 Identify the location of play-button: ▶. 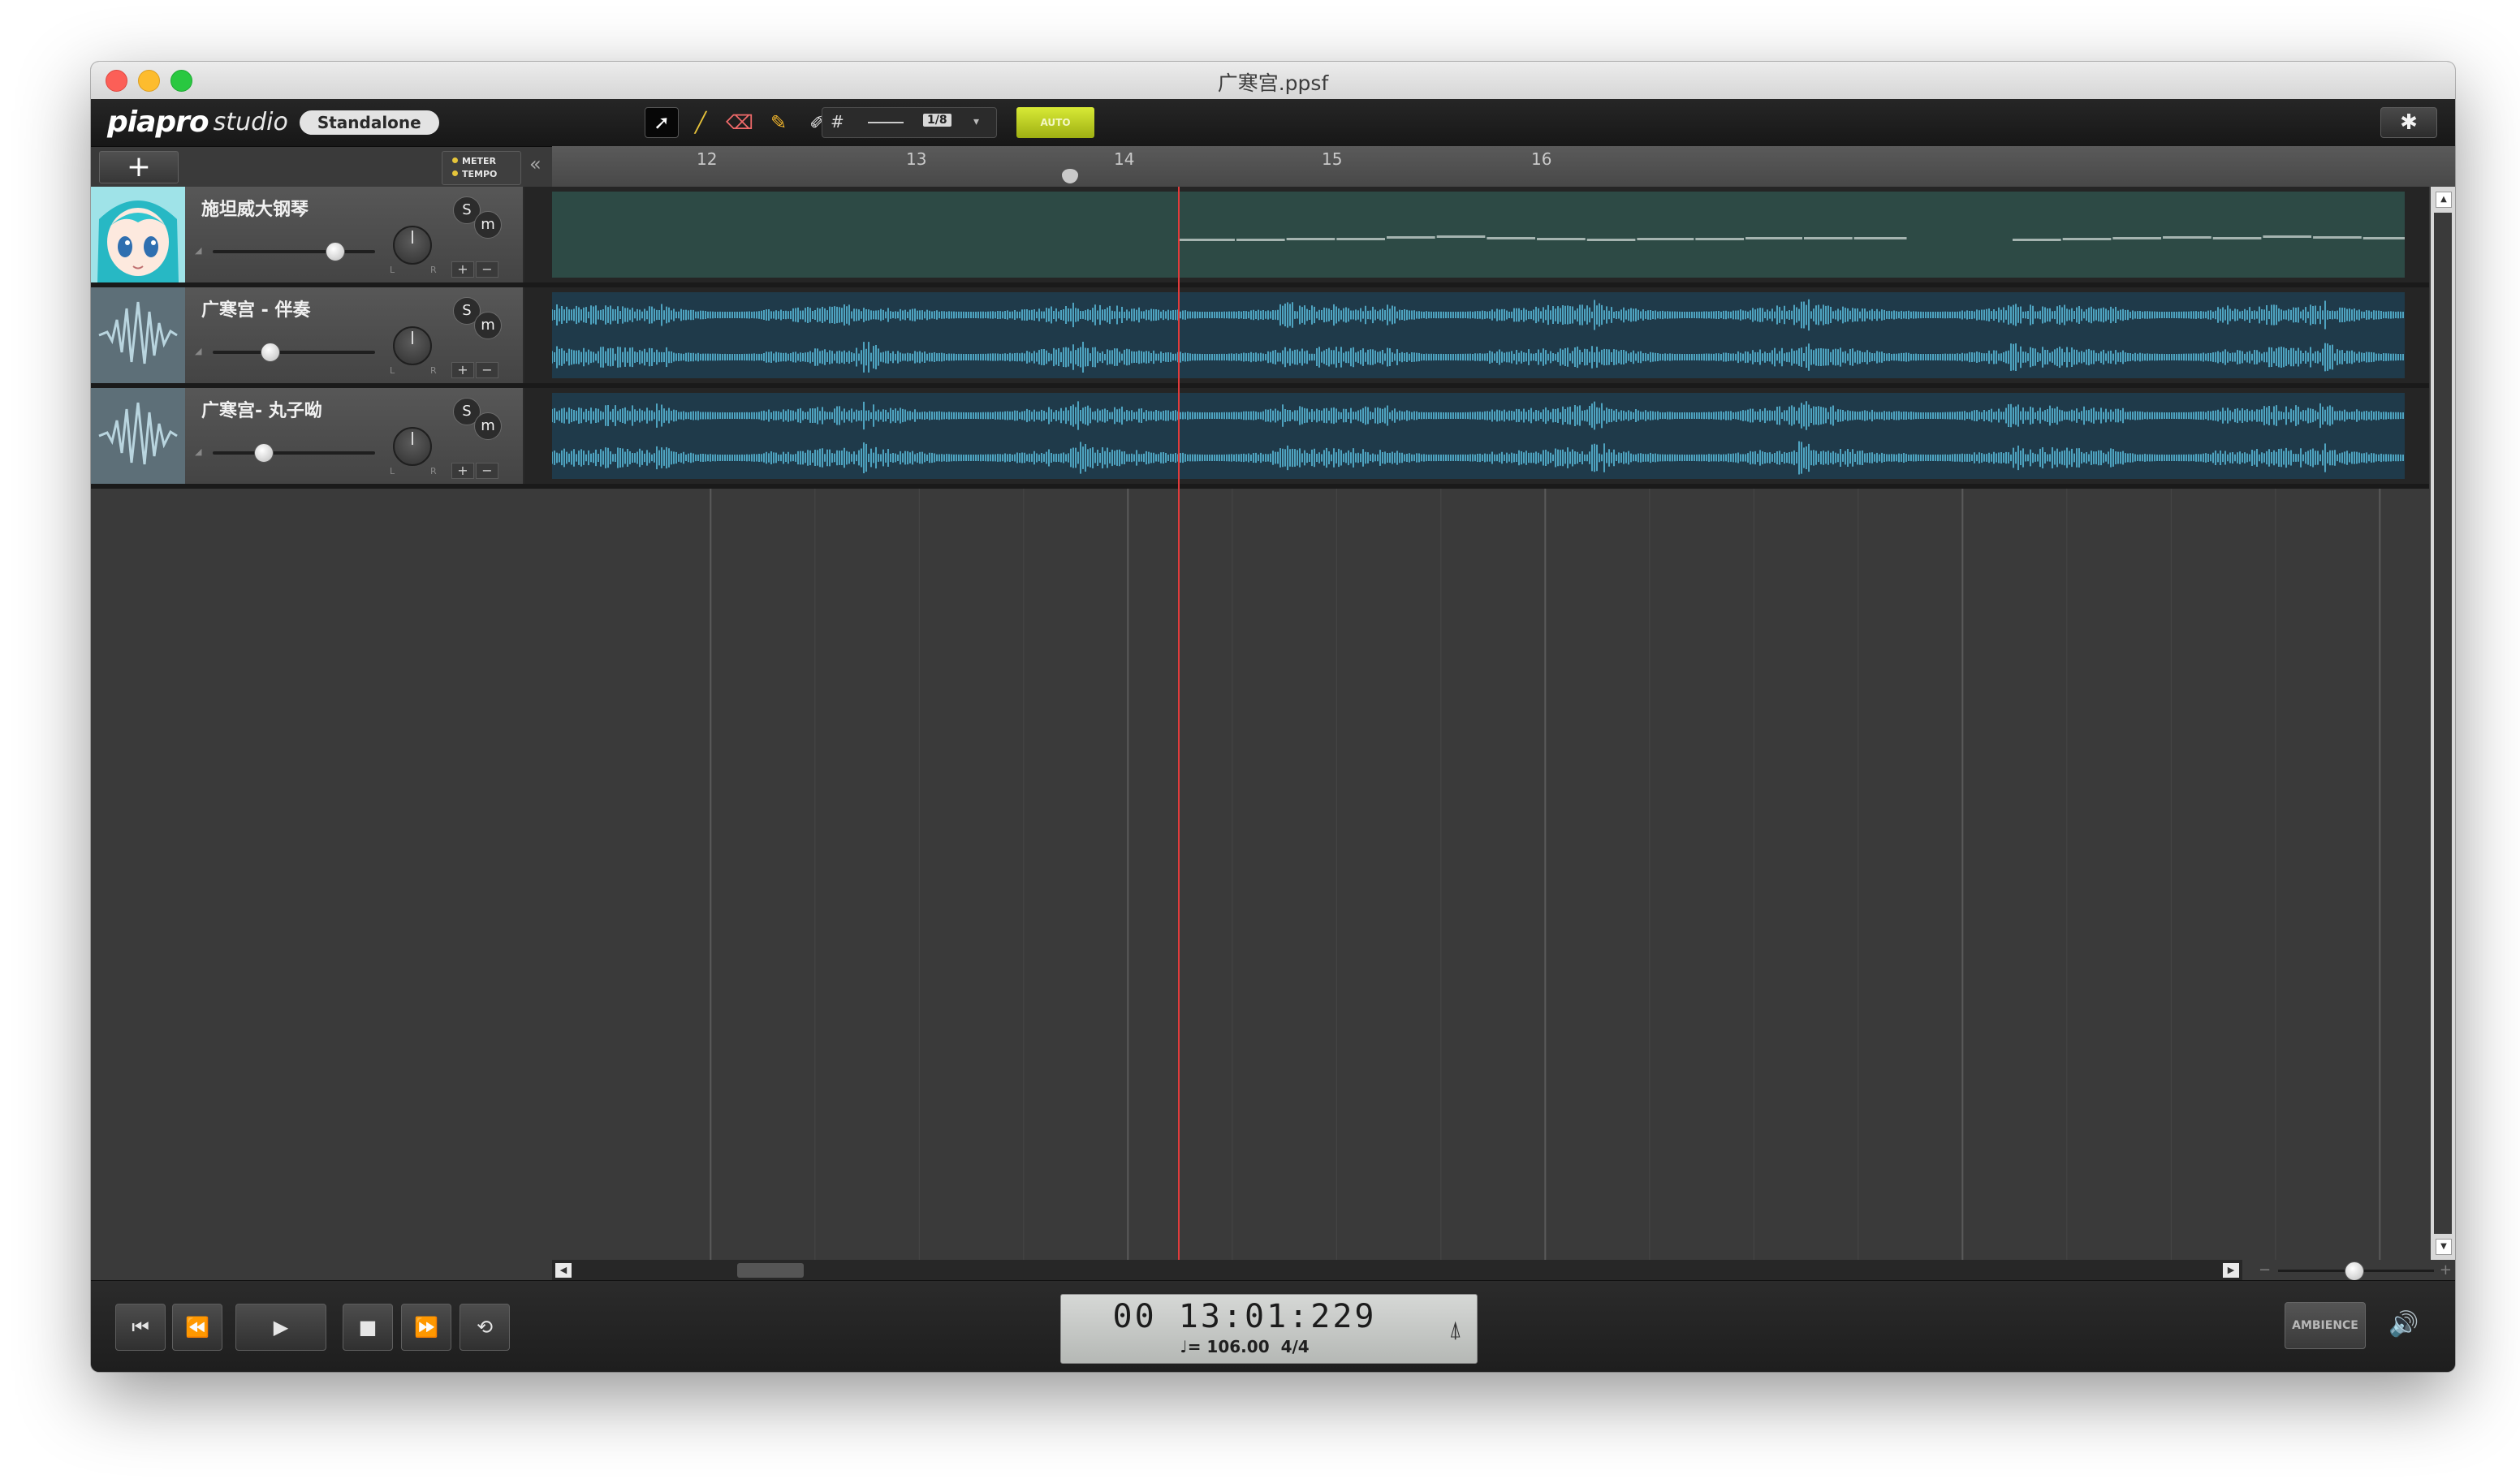
(281, 1327).